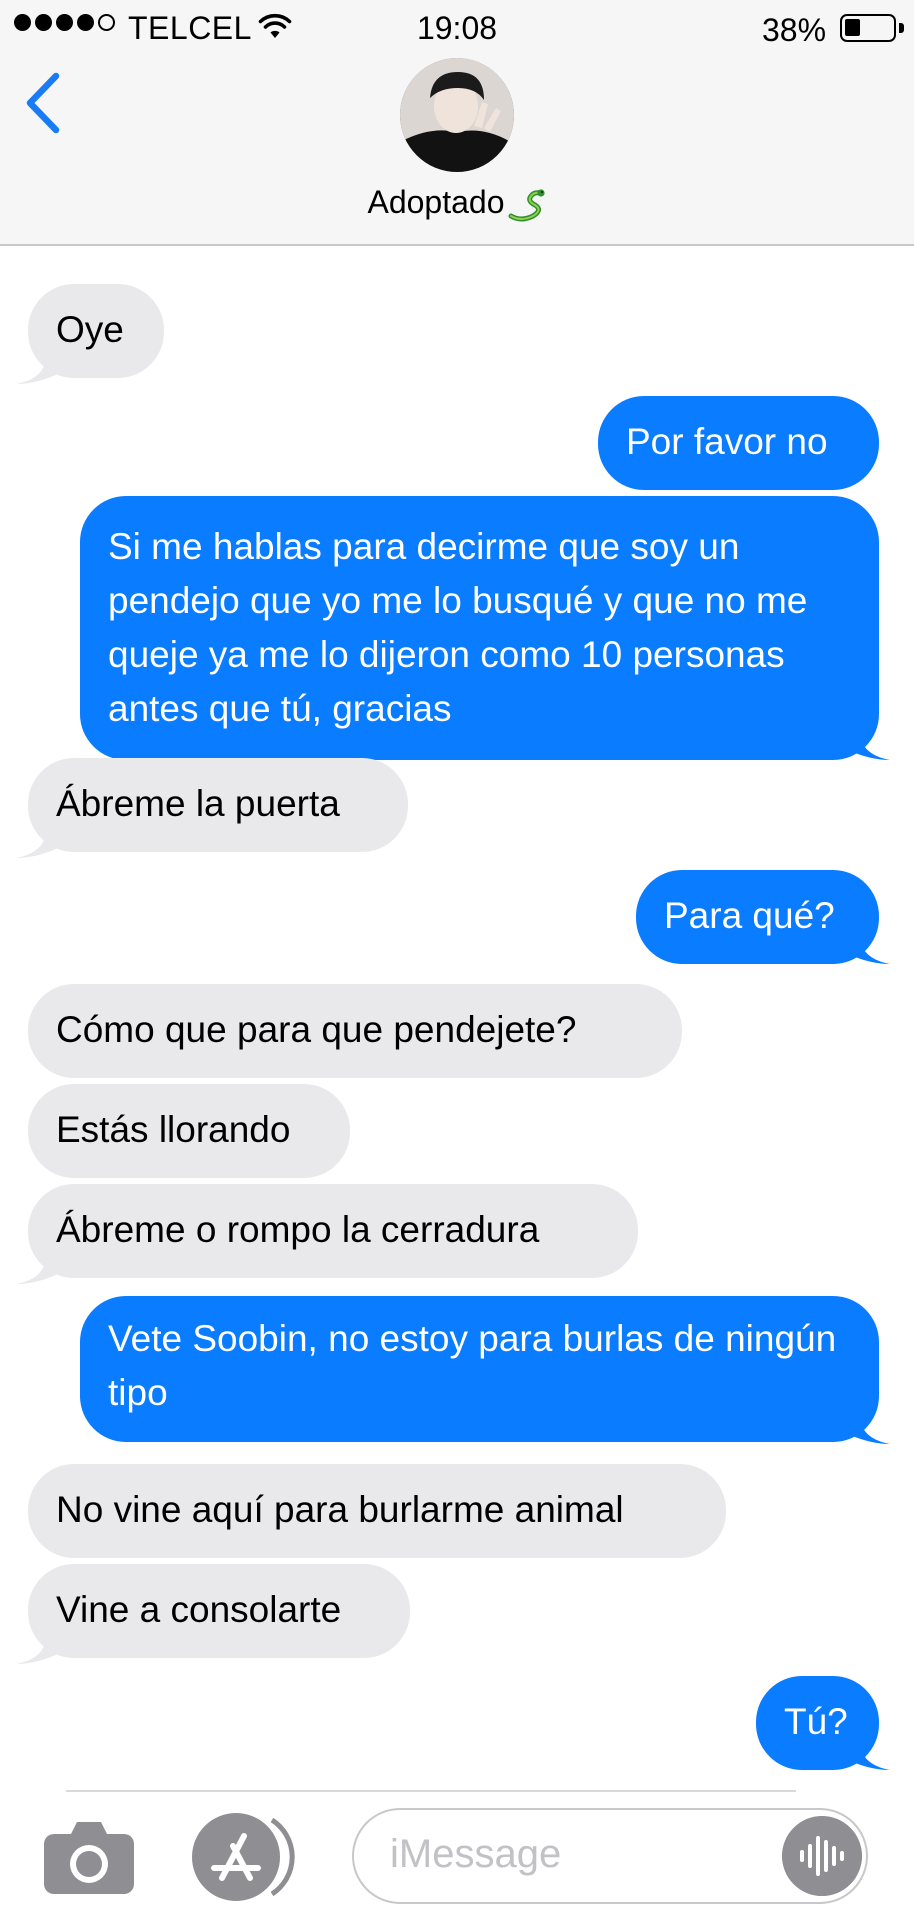 The image size is (914, 1920). What do you see at coordinates (244, 1857) in the screenshot?
I see `app-store-icon` at bounding box center [244, 1857].